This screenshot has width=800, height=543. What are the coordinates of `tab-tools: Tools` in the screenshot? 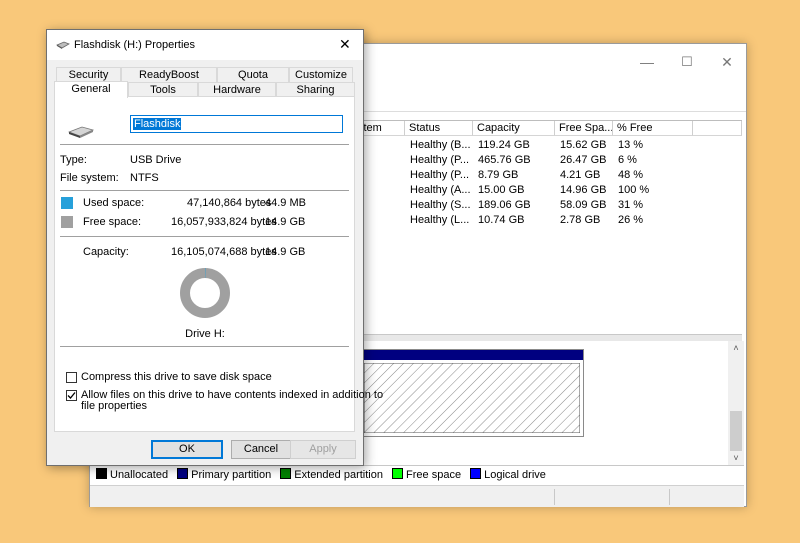 It's located at (163, 89).